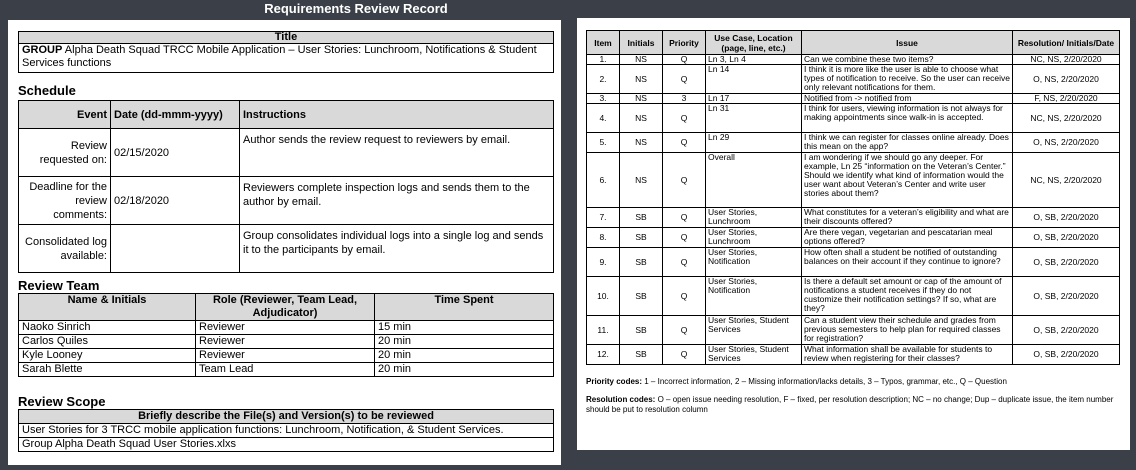 The width and height of the screenshot is (1136, 470). I want to click on date-cell: 02/15/2020, so click(175, 152).